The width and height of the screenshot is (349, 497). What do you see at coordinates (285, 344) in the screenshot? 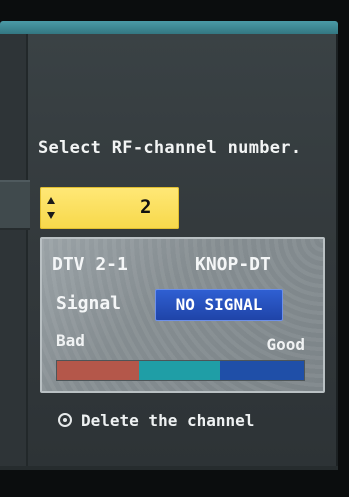
I see `signal-scale-good-label: Good` at bounding box center [285, 344].